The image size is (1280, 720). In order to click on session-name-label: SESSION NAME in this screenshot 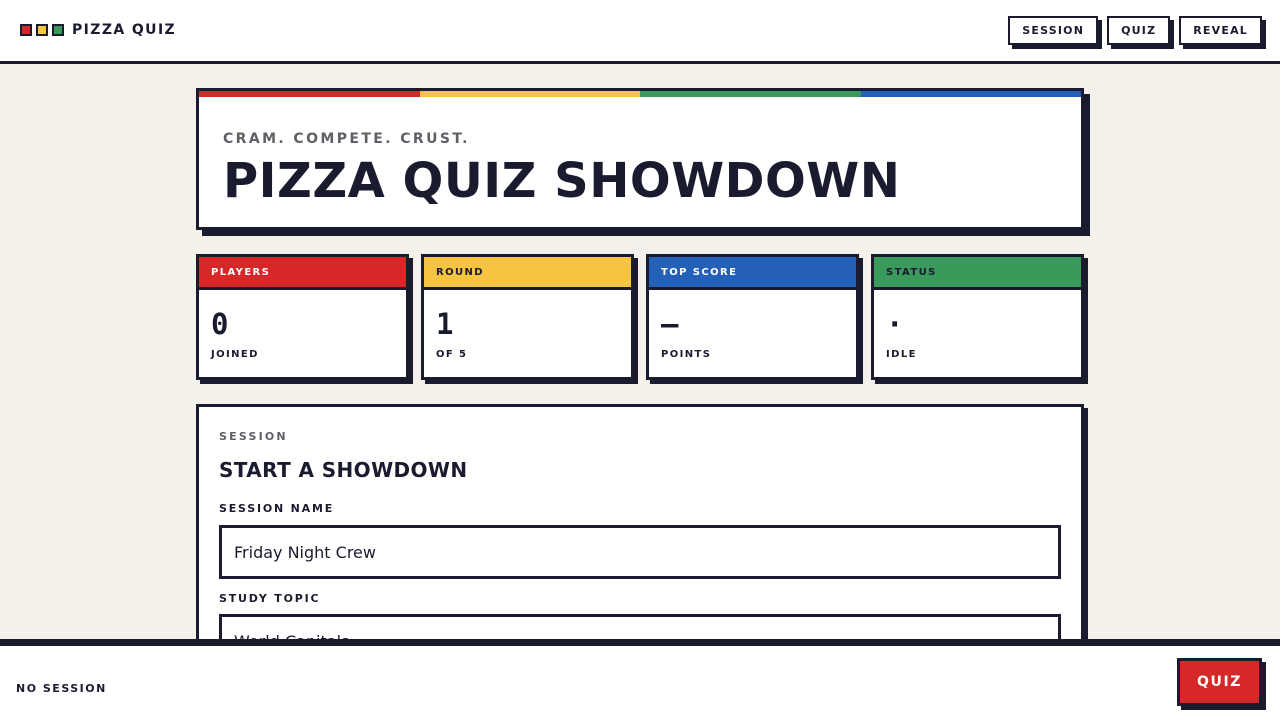, I will do `click(277, 508)`.